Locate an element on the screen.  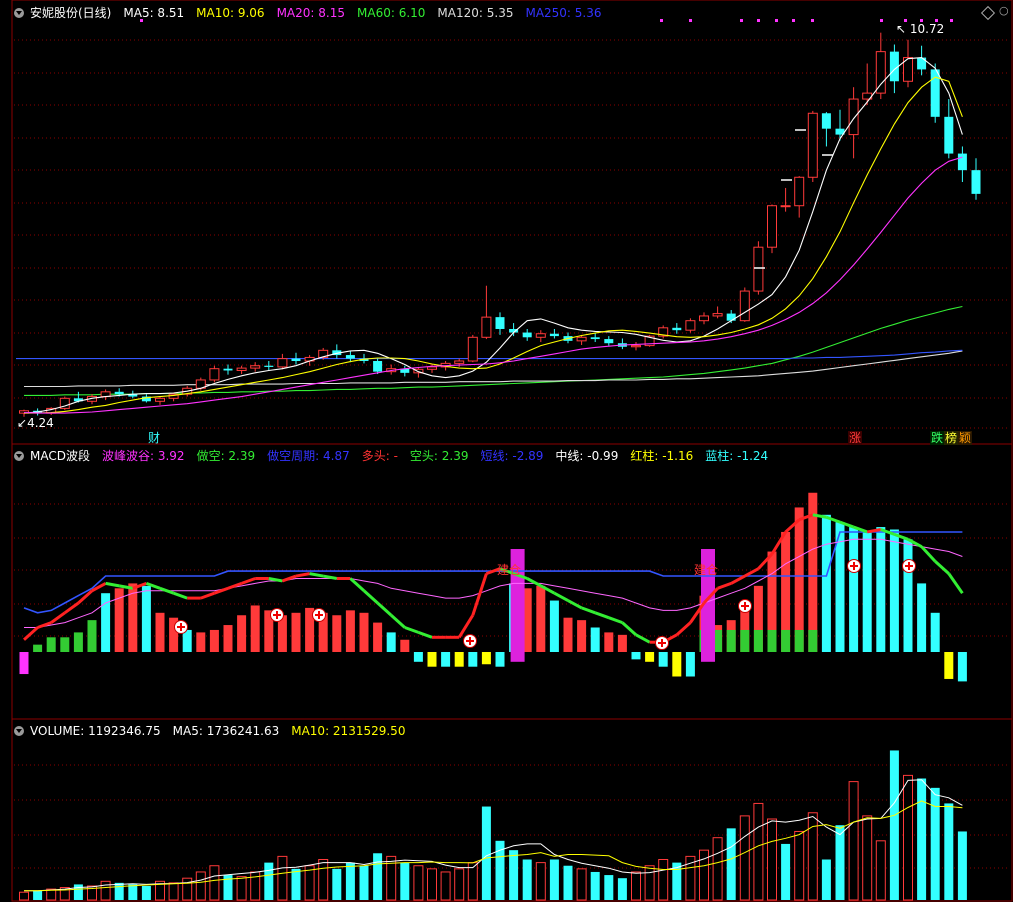
ma-line-ma250 is located at coordinates (489, 354).